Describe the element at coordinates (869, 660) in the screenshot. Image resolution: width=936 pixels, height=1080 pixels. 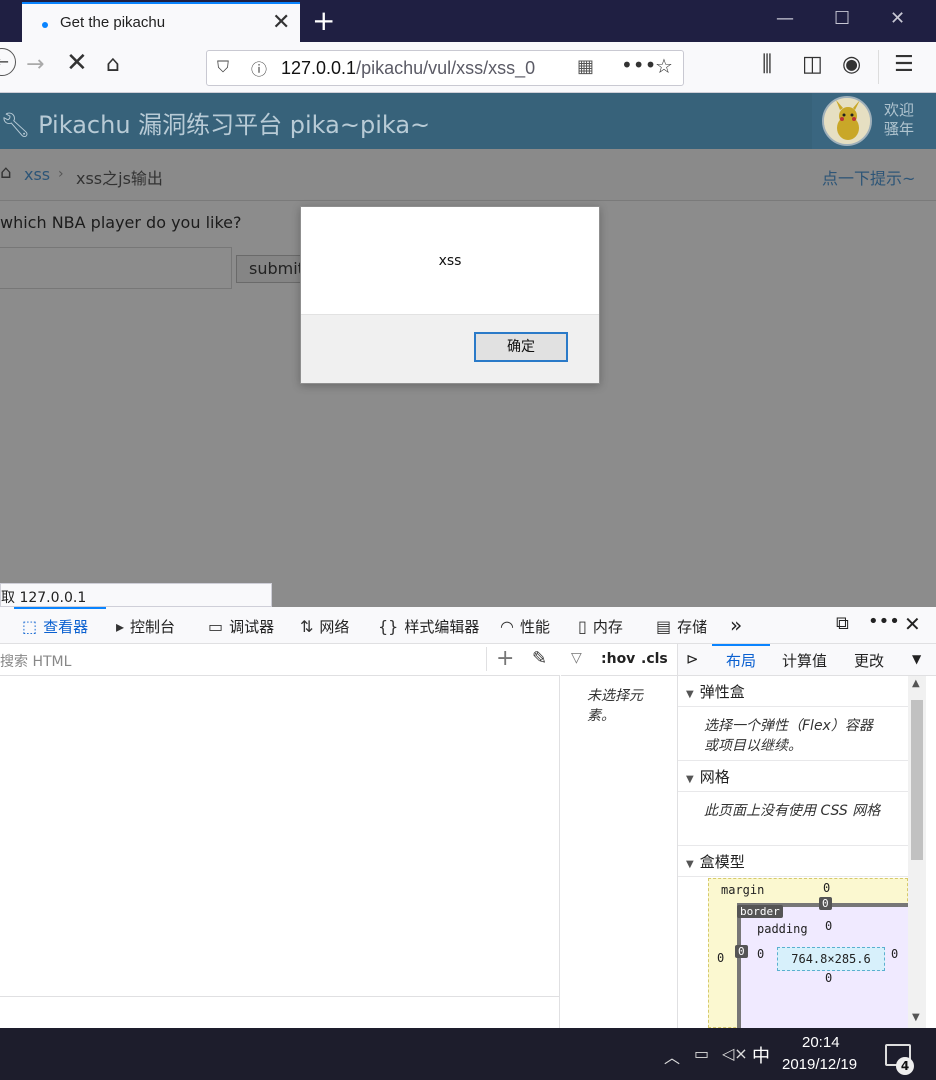
I see `tab-changes: 更改` at that location.